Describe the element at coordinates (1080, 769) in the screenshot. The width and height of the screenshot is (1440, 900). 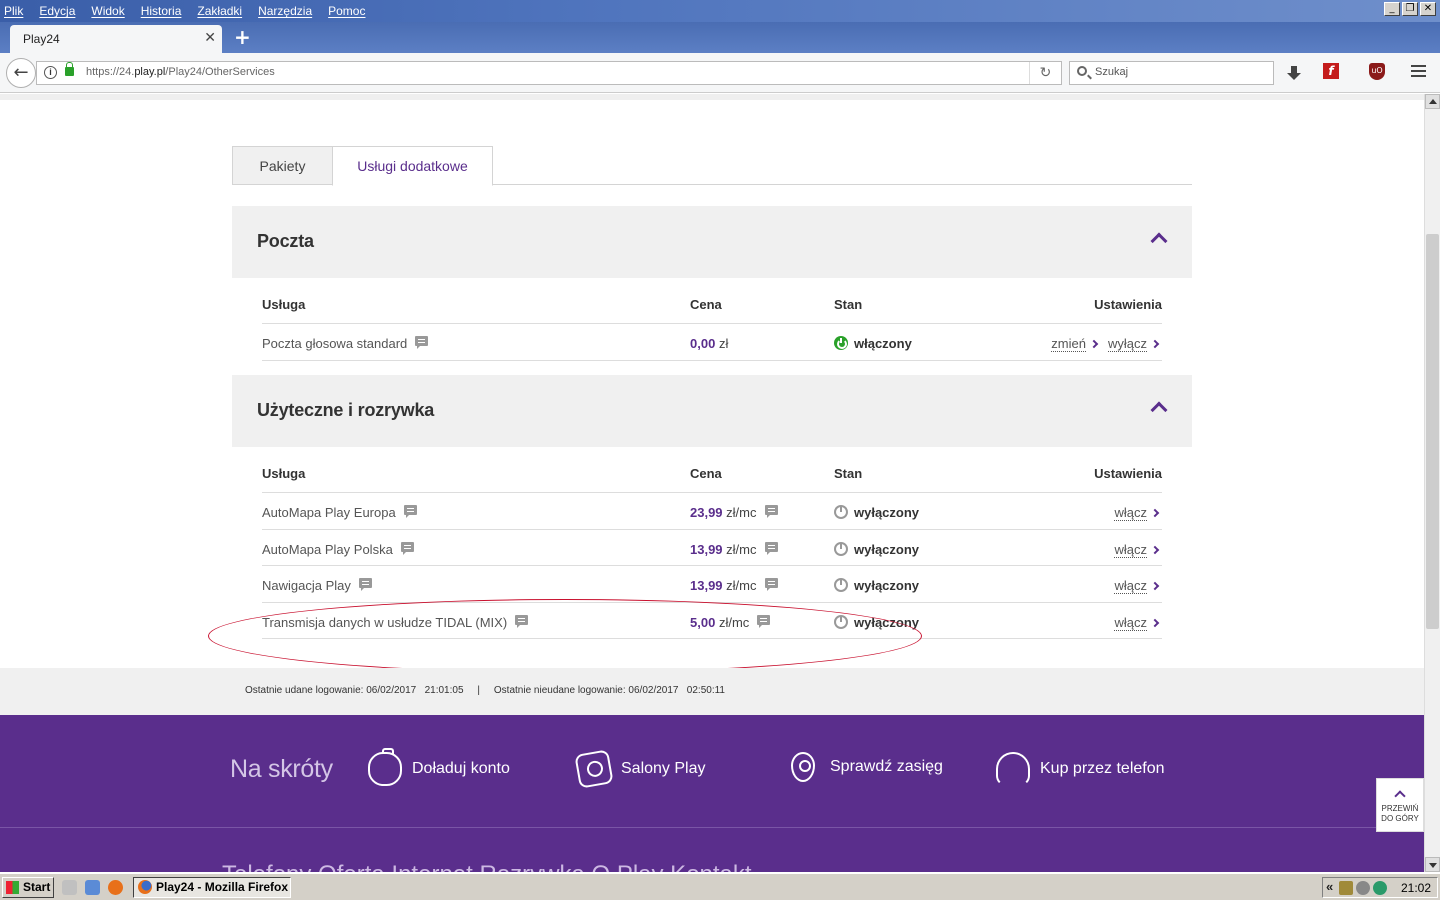
I see `shortcut-kup-przez-telefon: Kup przez telefon` at that location.